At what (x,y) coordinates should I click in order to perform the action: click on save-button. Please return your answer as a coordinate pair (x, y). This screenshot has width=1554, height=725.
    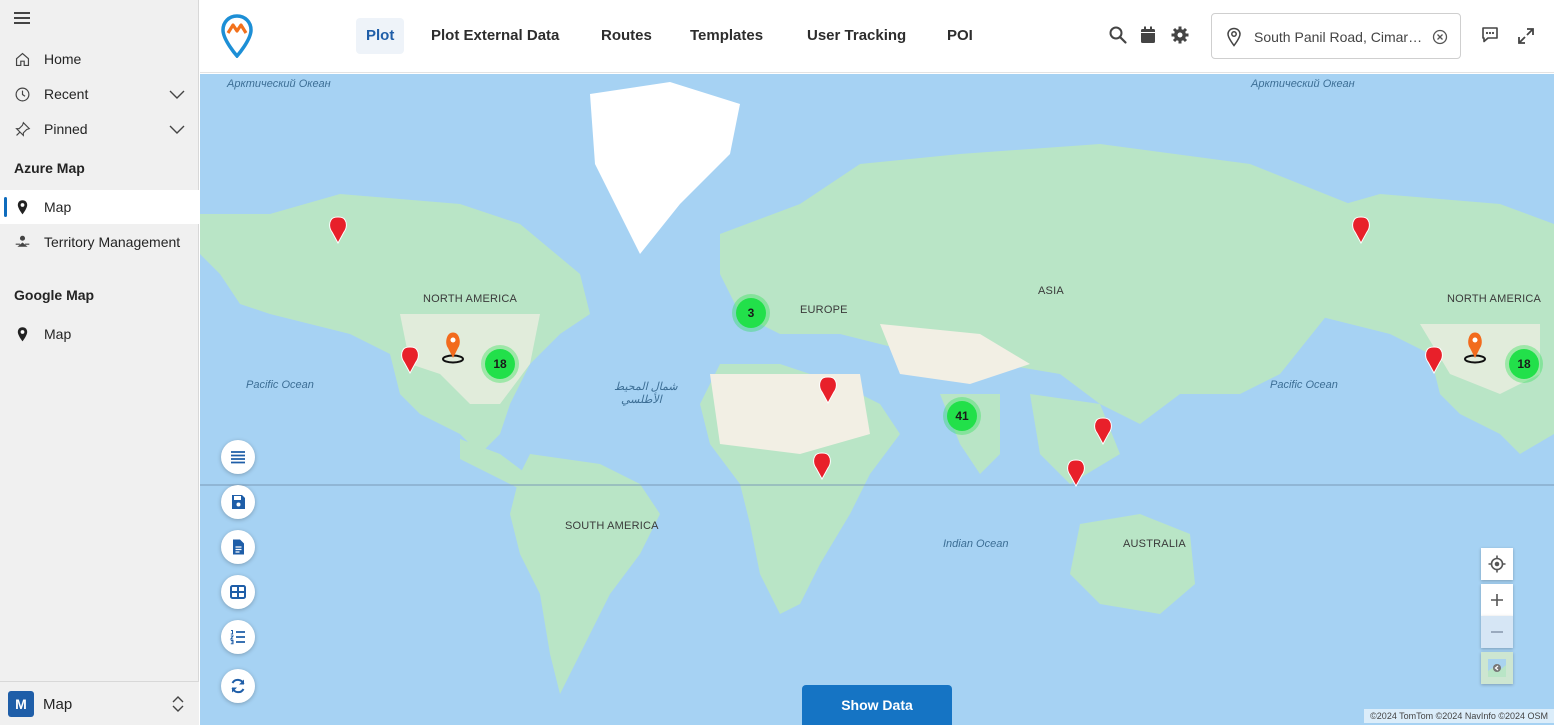
    Looking at the image, I should click on (238, 502).